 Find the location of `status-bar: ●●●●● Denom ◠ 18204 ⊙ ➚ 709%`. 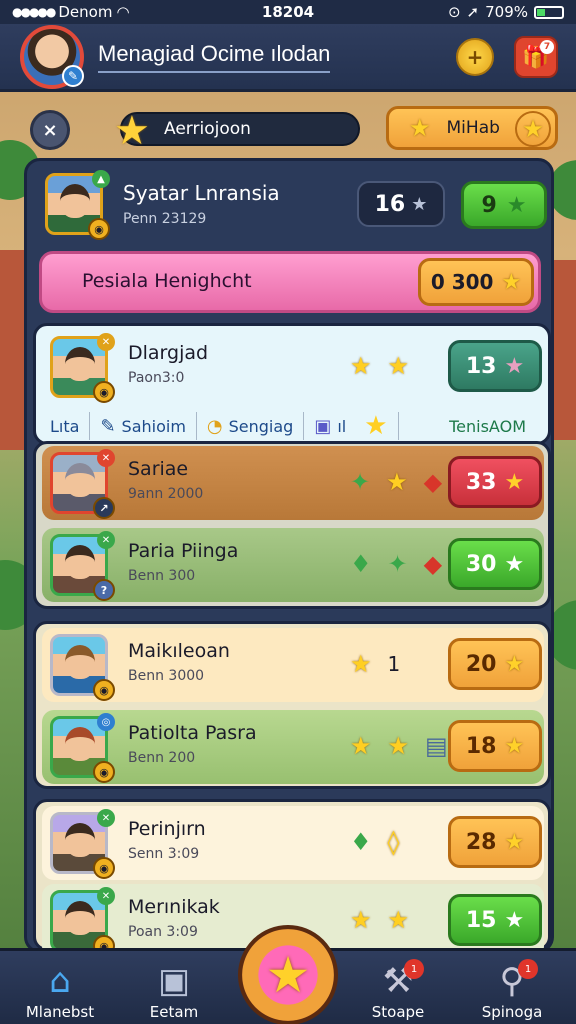

status-bar: ●●●●● Denom ◠ 18204 ⊙ ➚ 709% is located at coordinates (288, 12).